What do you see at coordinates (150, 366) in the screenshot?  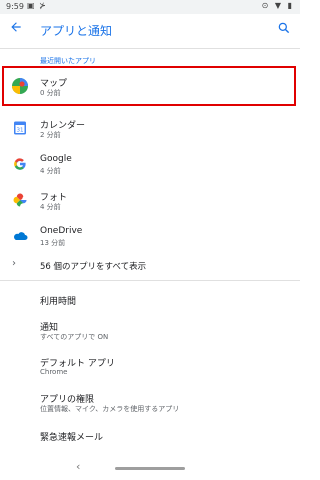 I see `setting-default-apps: デフォルト アプリ Chrome` at bounding box center [150, 366].